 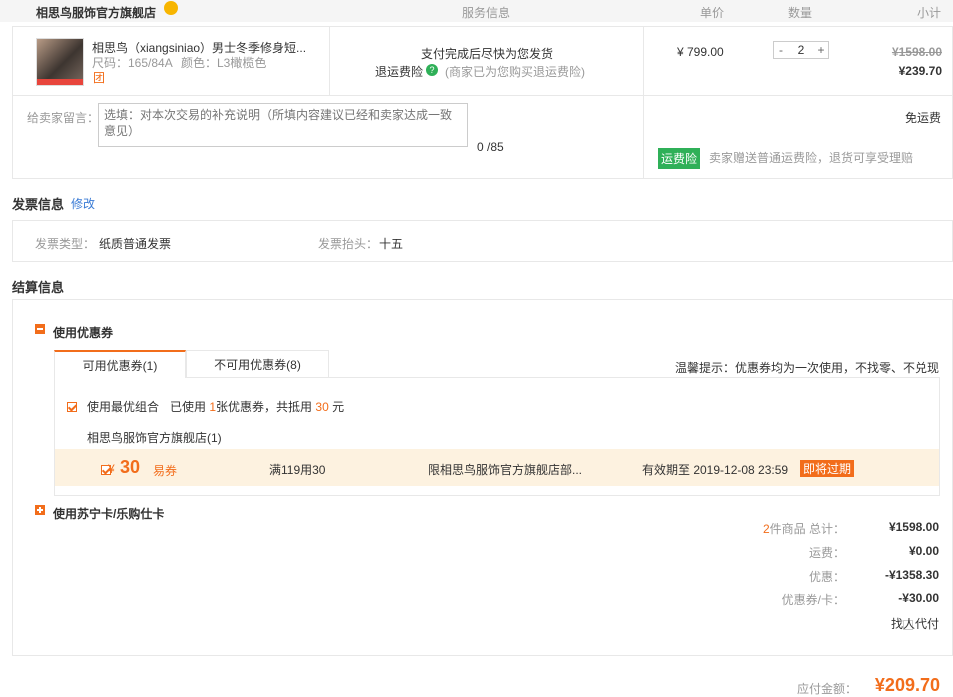 I want to click on group-tag: 团, so click(x=99, y=78).